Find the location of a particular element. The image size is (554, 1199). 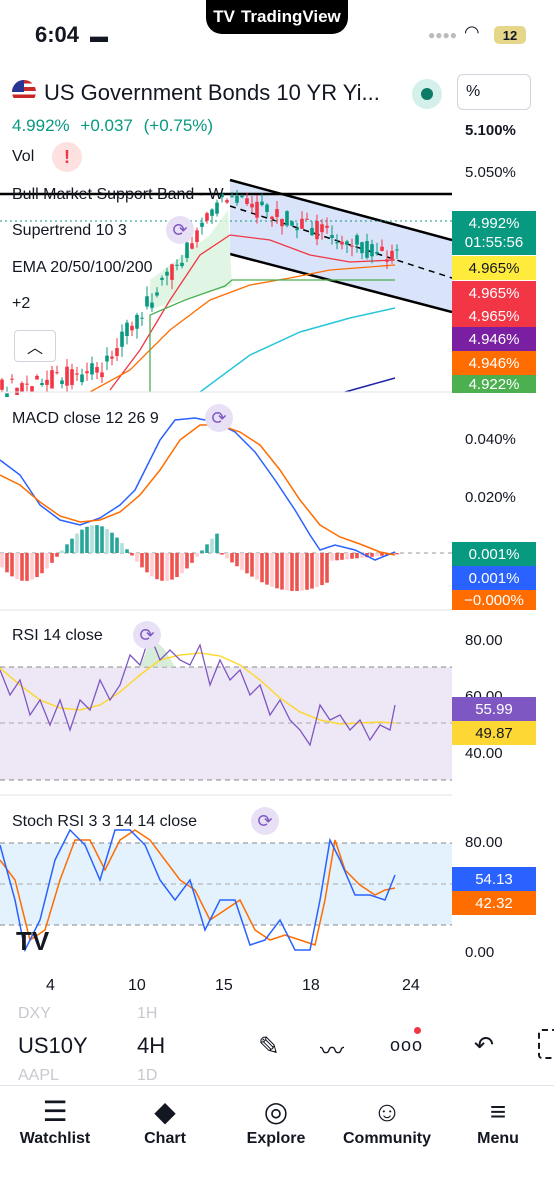

axis-label: 0.00 is located at coordinates (480, 952).